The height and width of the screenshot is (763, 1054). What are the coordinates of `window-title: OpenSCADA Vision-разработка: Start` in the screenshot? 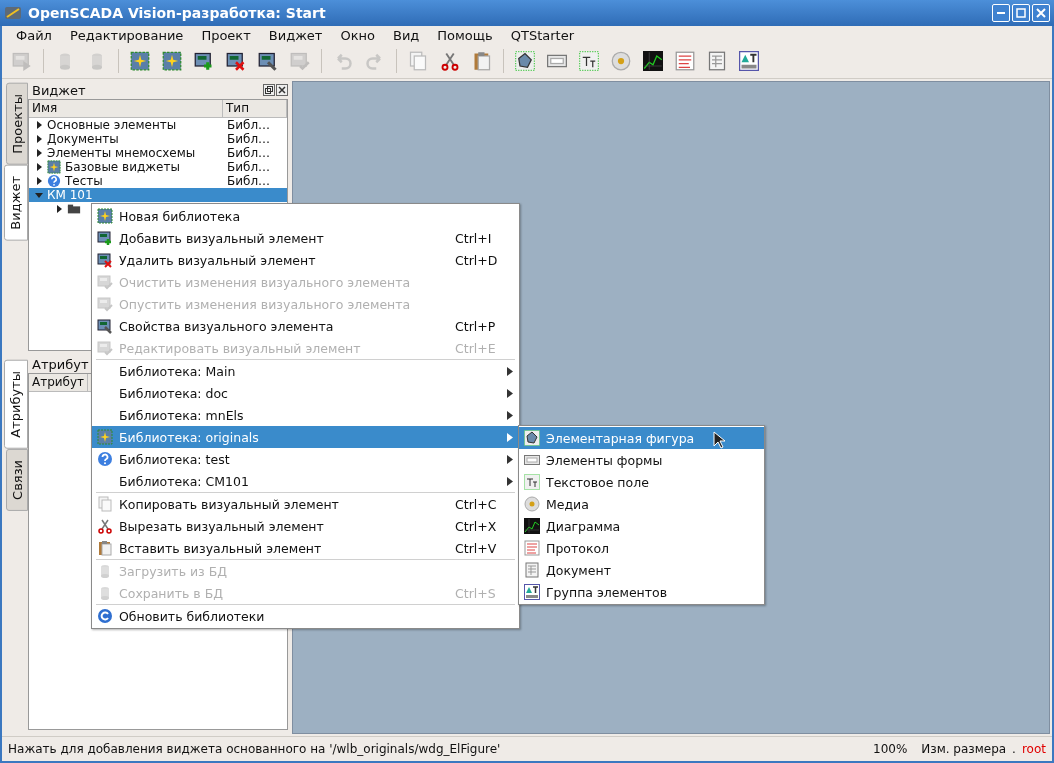 It's located at (177, 13).